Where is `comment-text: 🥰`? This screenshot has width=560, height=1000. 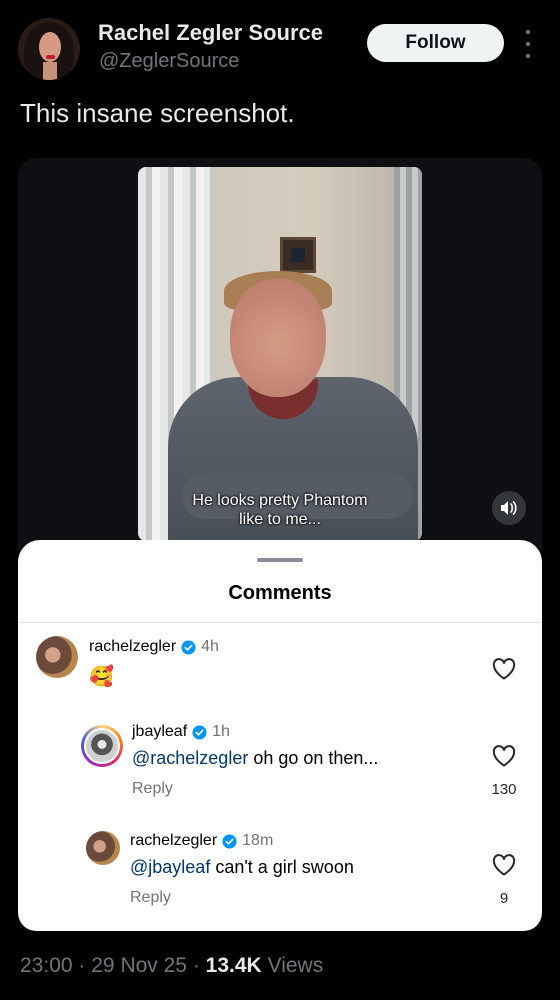
comment-text: 🥰 is located at coordinates (101, 677).